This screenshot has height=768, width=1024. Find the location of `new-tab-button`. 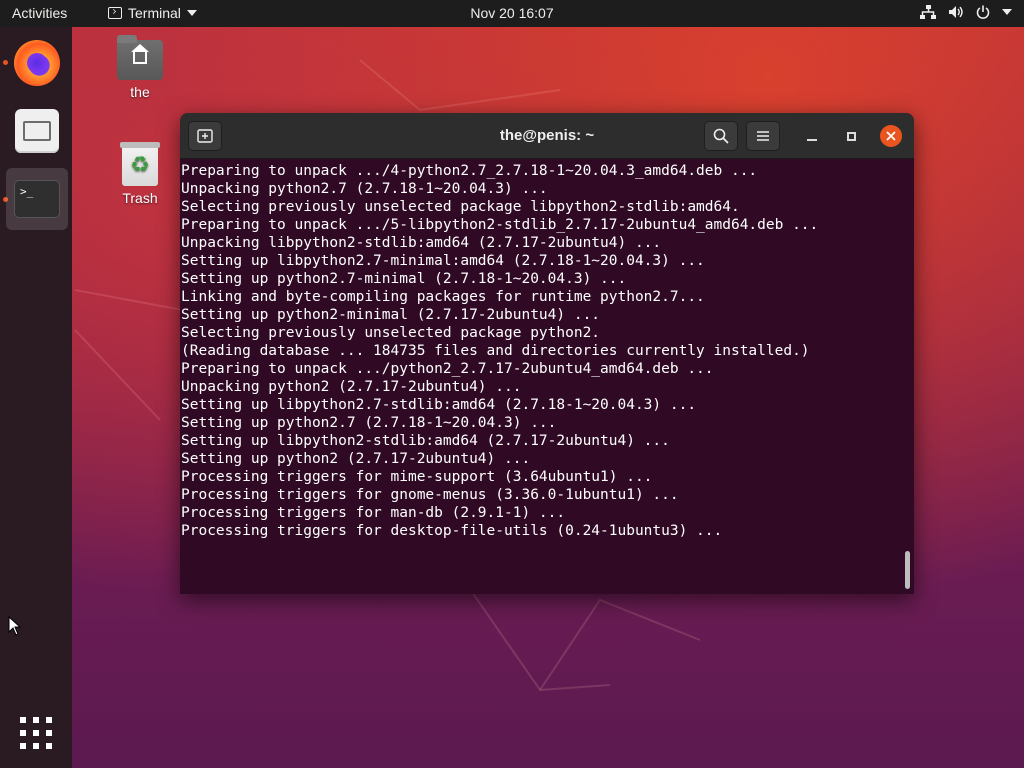

new-tab-button is located at coordinates (205, 136).